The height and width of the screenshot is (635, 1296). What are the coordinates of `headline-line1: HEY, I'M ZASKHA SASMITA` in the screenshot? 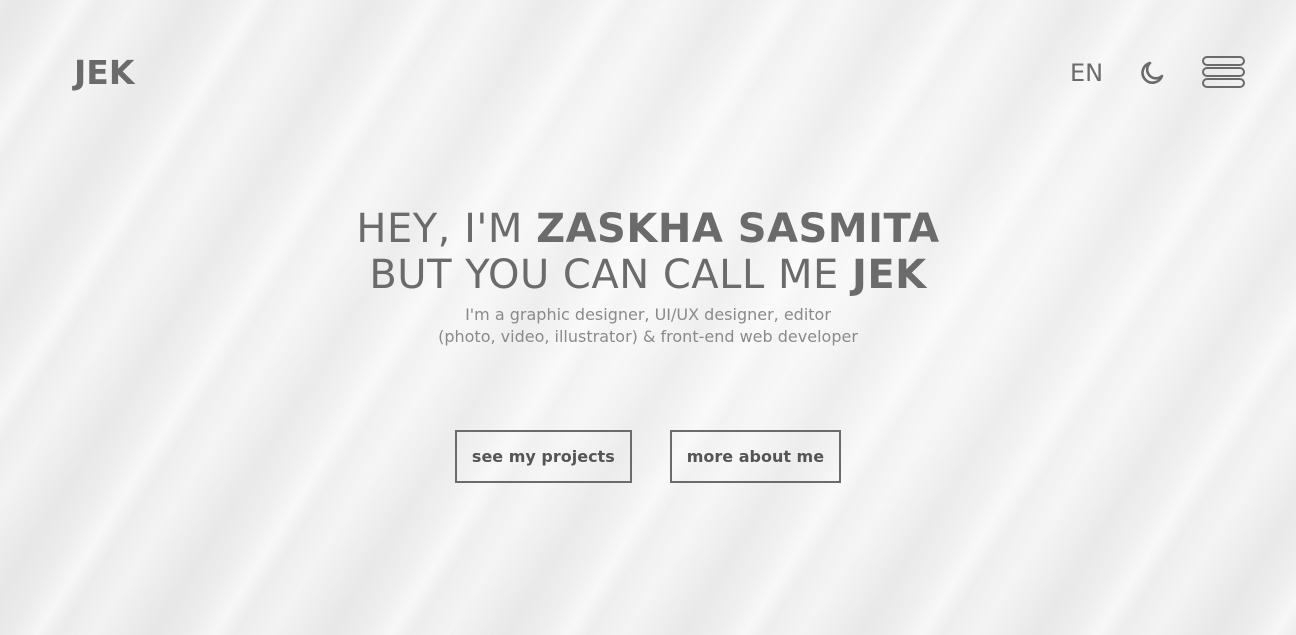 It's located at (647, 229).